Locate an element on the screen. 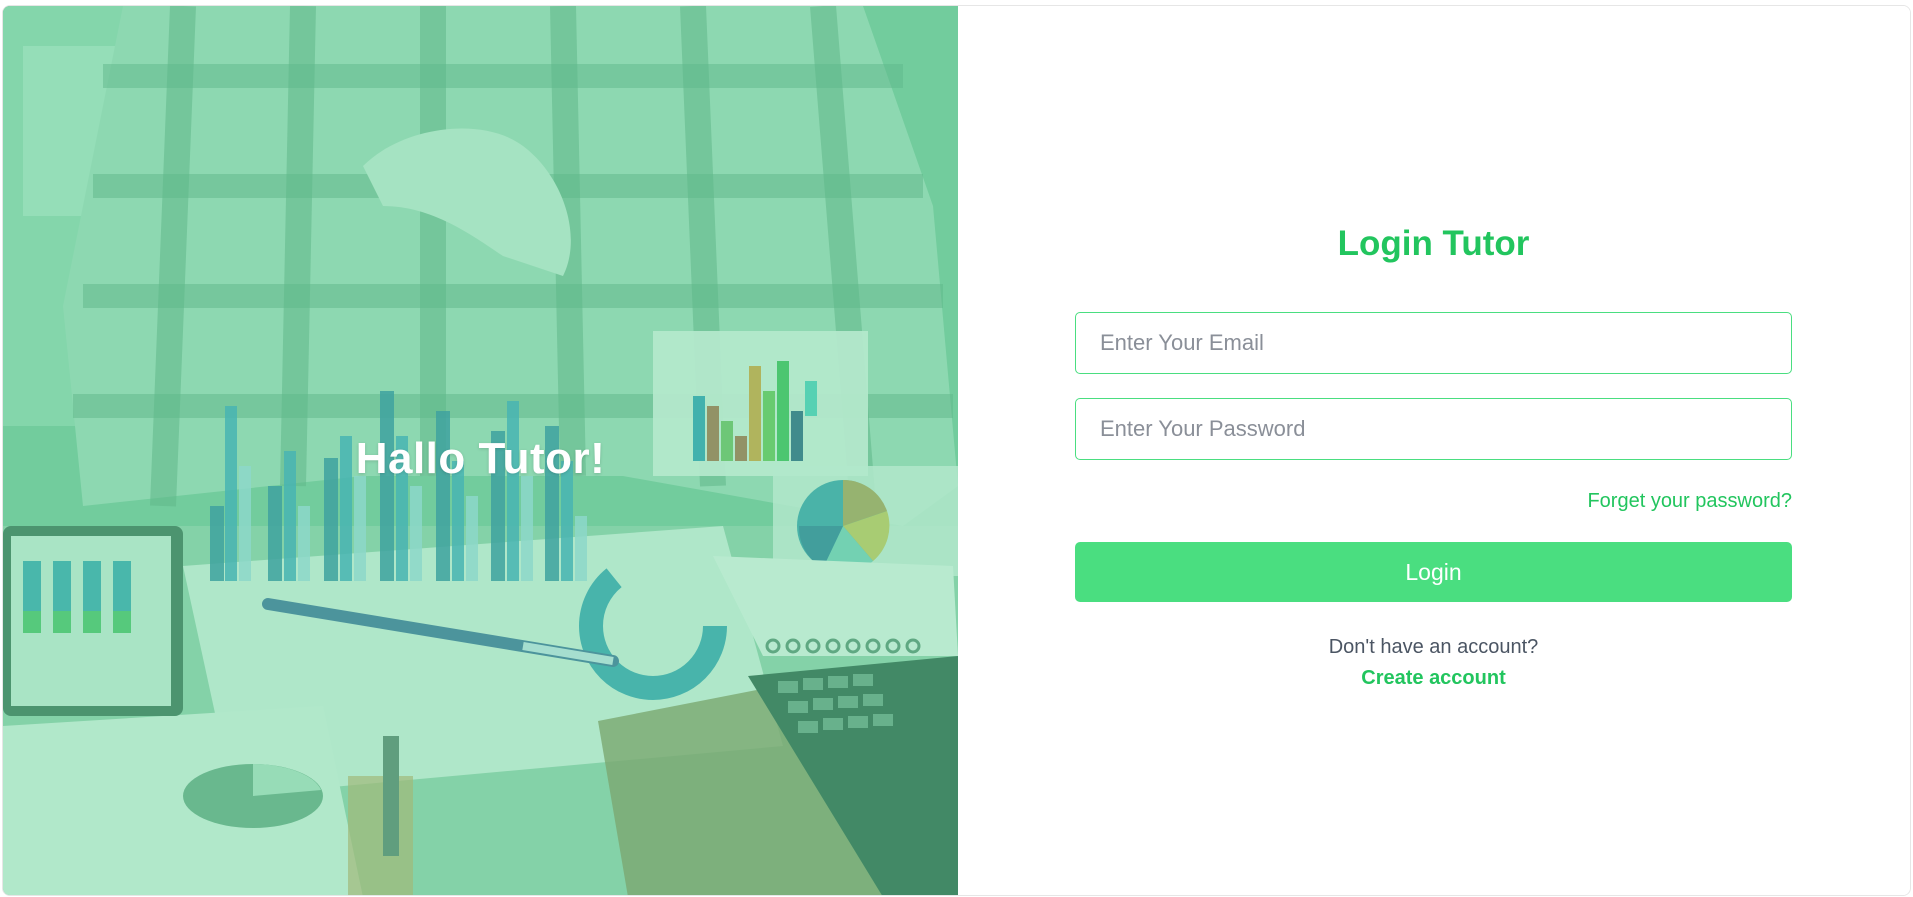  page-title: Login Tutor is located at coordinates (1433, 243).